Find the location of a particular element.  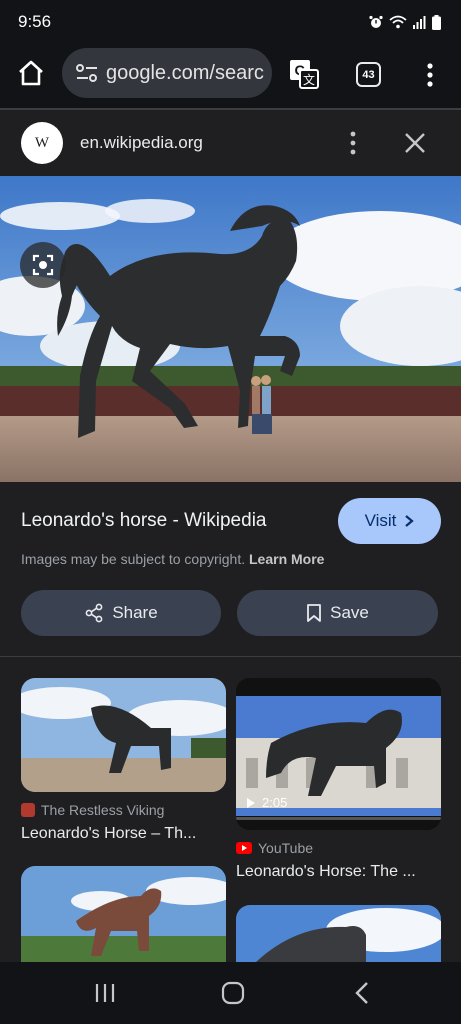

translate-icon: G文 is located at coordinates (304, 74).